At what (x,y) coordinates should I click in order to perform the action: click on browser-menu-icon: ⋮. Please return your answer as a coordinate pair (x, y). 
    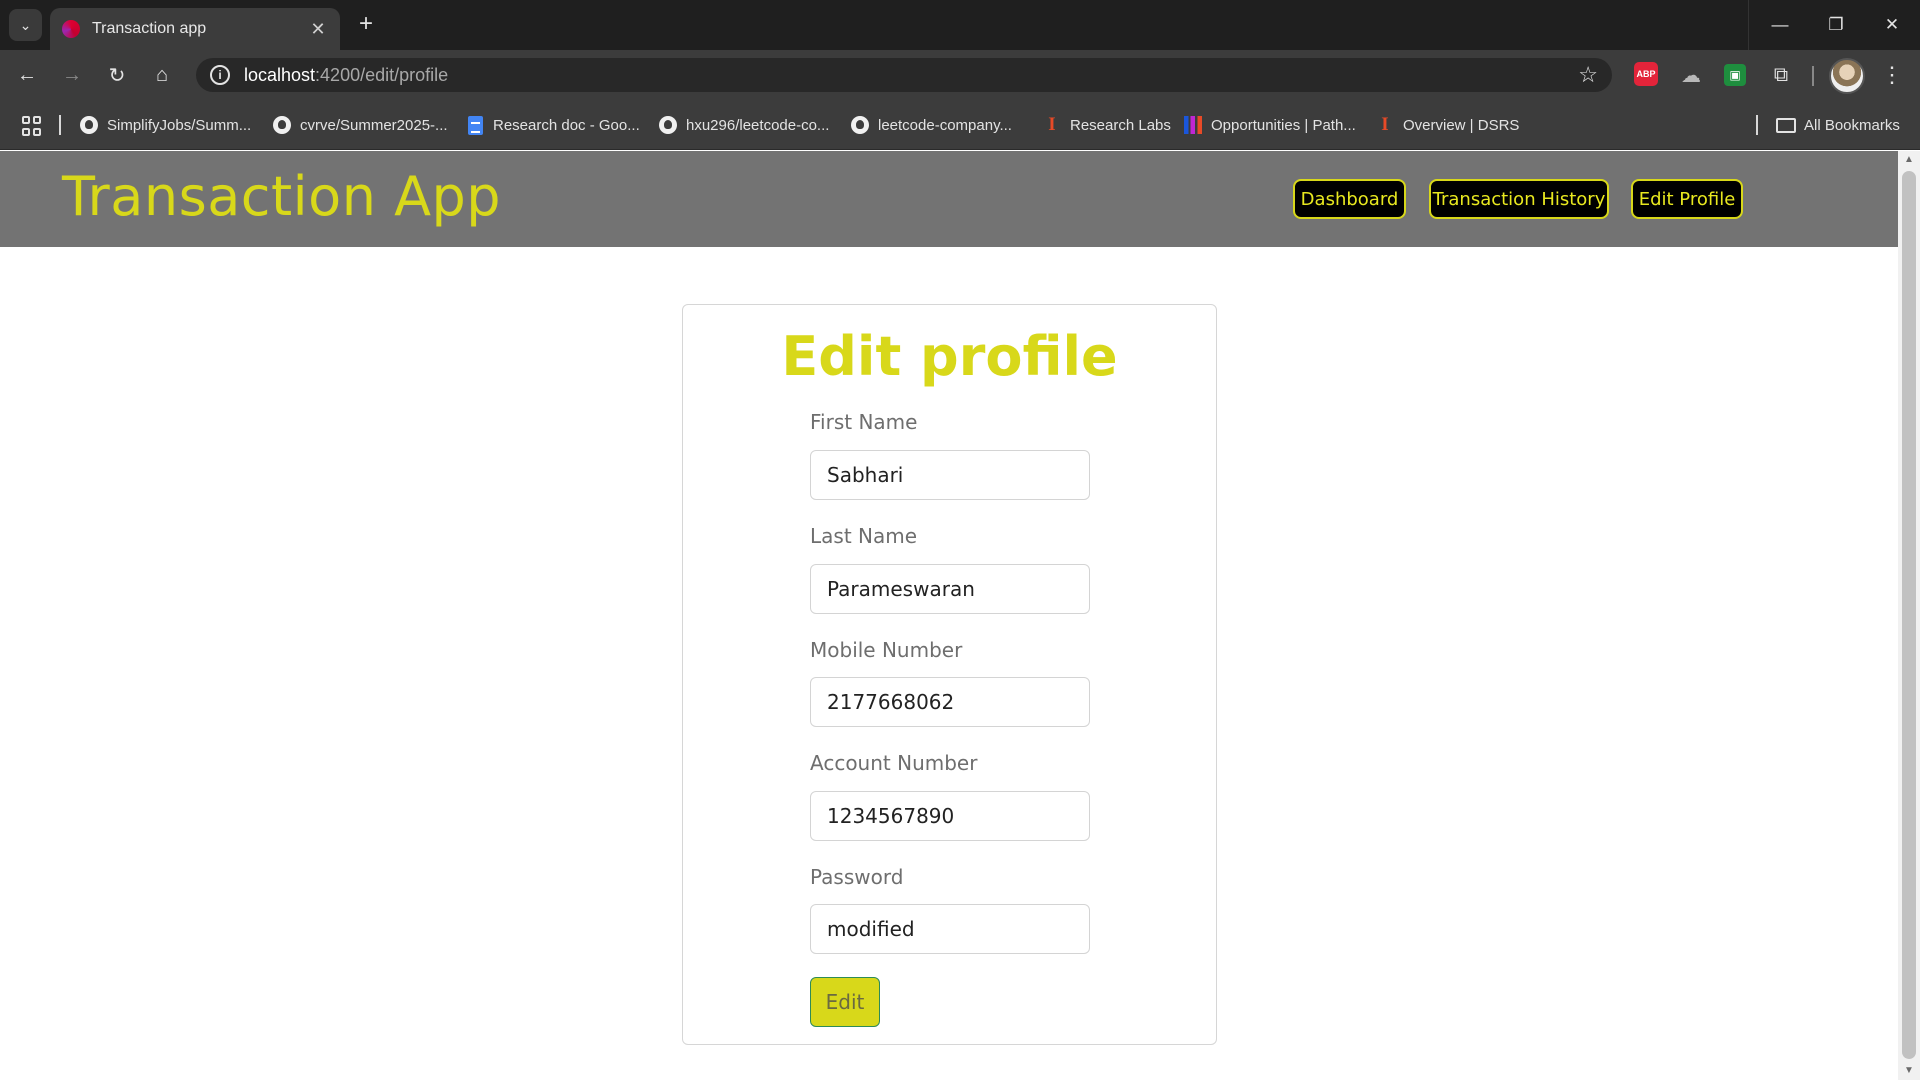
    Looking at the image, I should click on (1892, 75).